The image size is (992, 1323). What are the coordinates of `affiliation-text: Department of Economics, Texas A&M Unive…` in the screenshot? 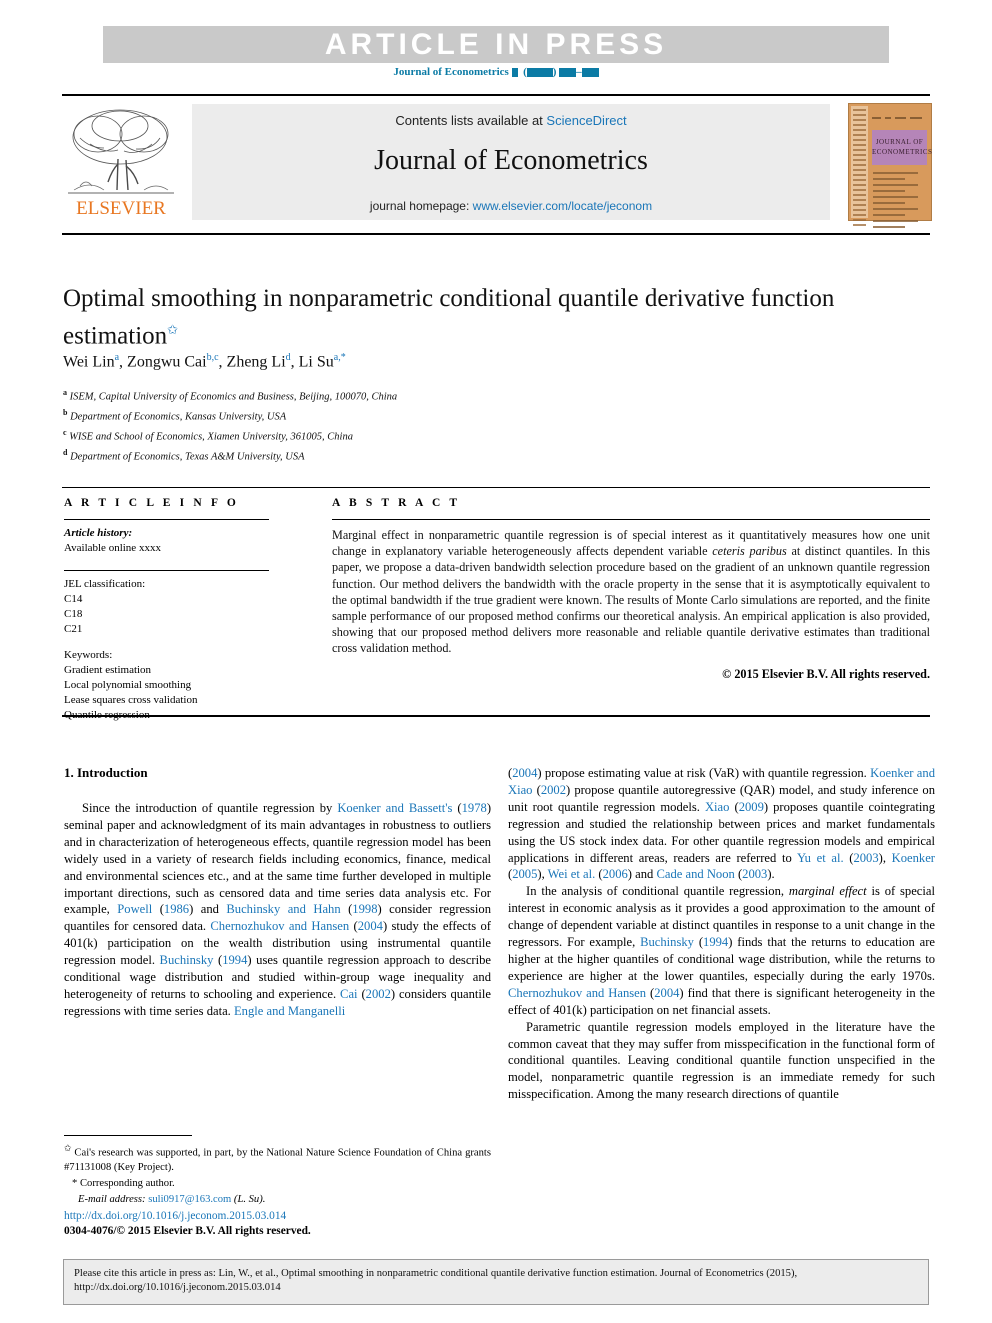 It's located at (187, 457).